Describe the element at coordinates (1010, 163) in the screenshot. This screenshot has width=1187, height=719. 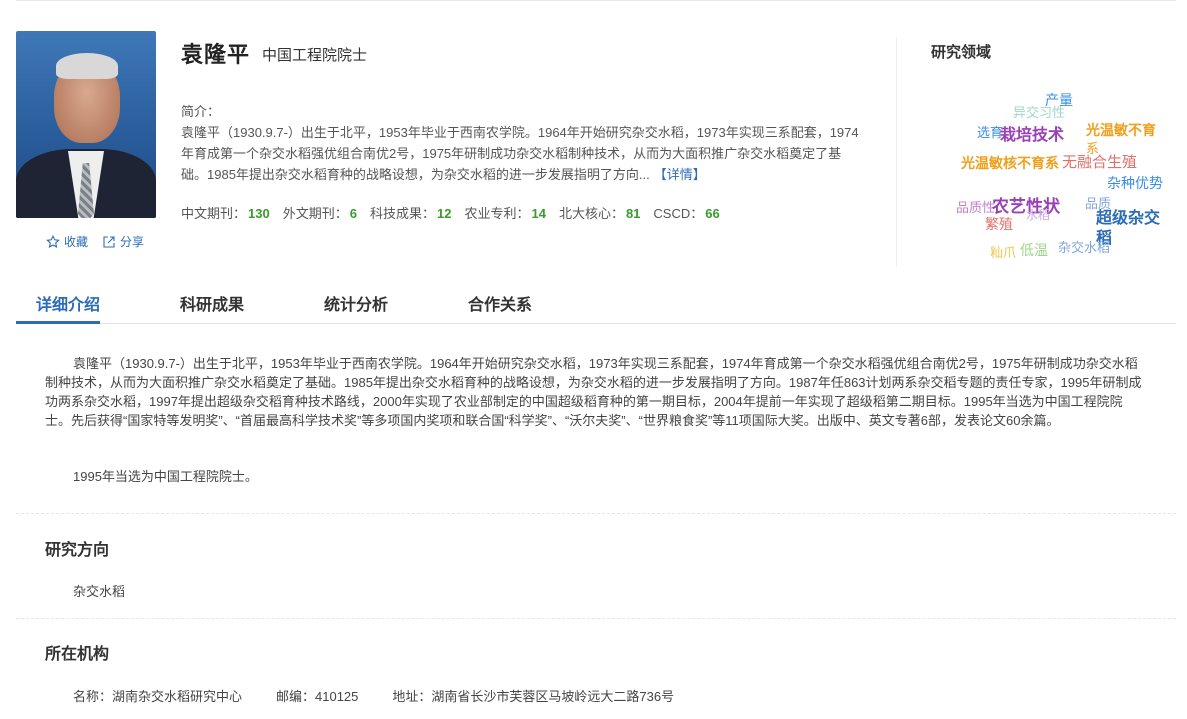
I see `keyword-item: 光温敏核不育系` at that location.